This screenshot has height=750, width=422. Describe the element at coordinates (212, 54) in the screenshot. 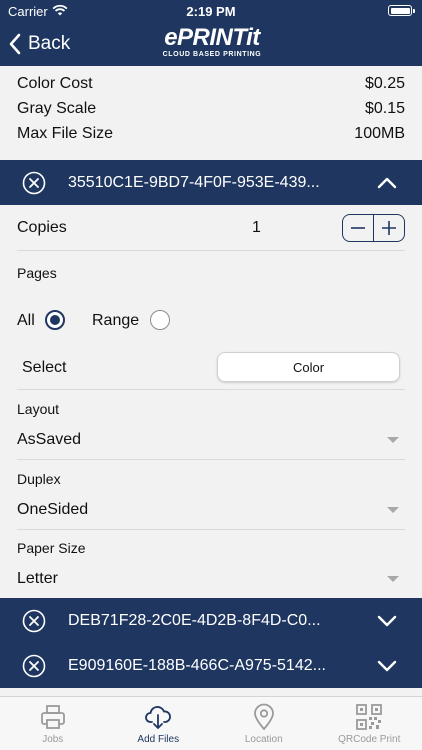

I see `logo-tagline: CLOUD BASED PRINTING` at that location.